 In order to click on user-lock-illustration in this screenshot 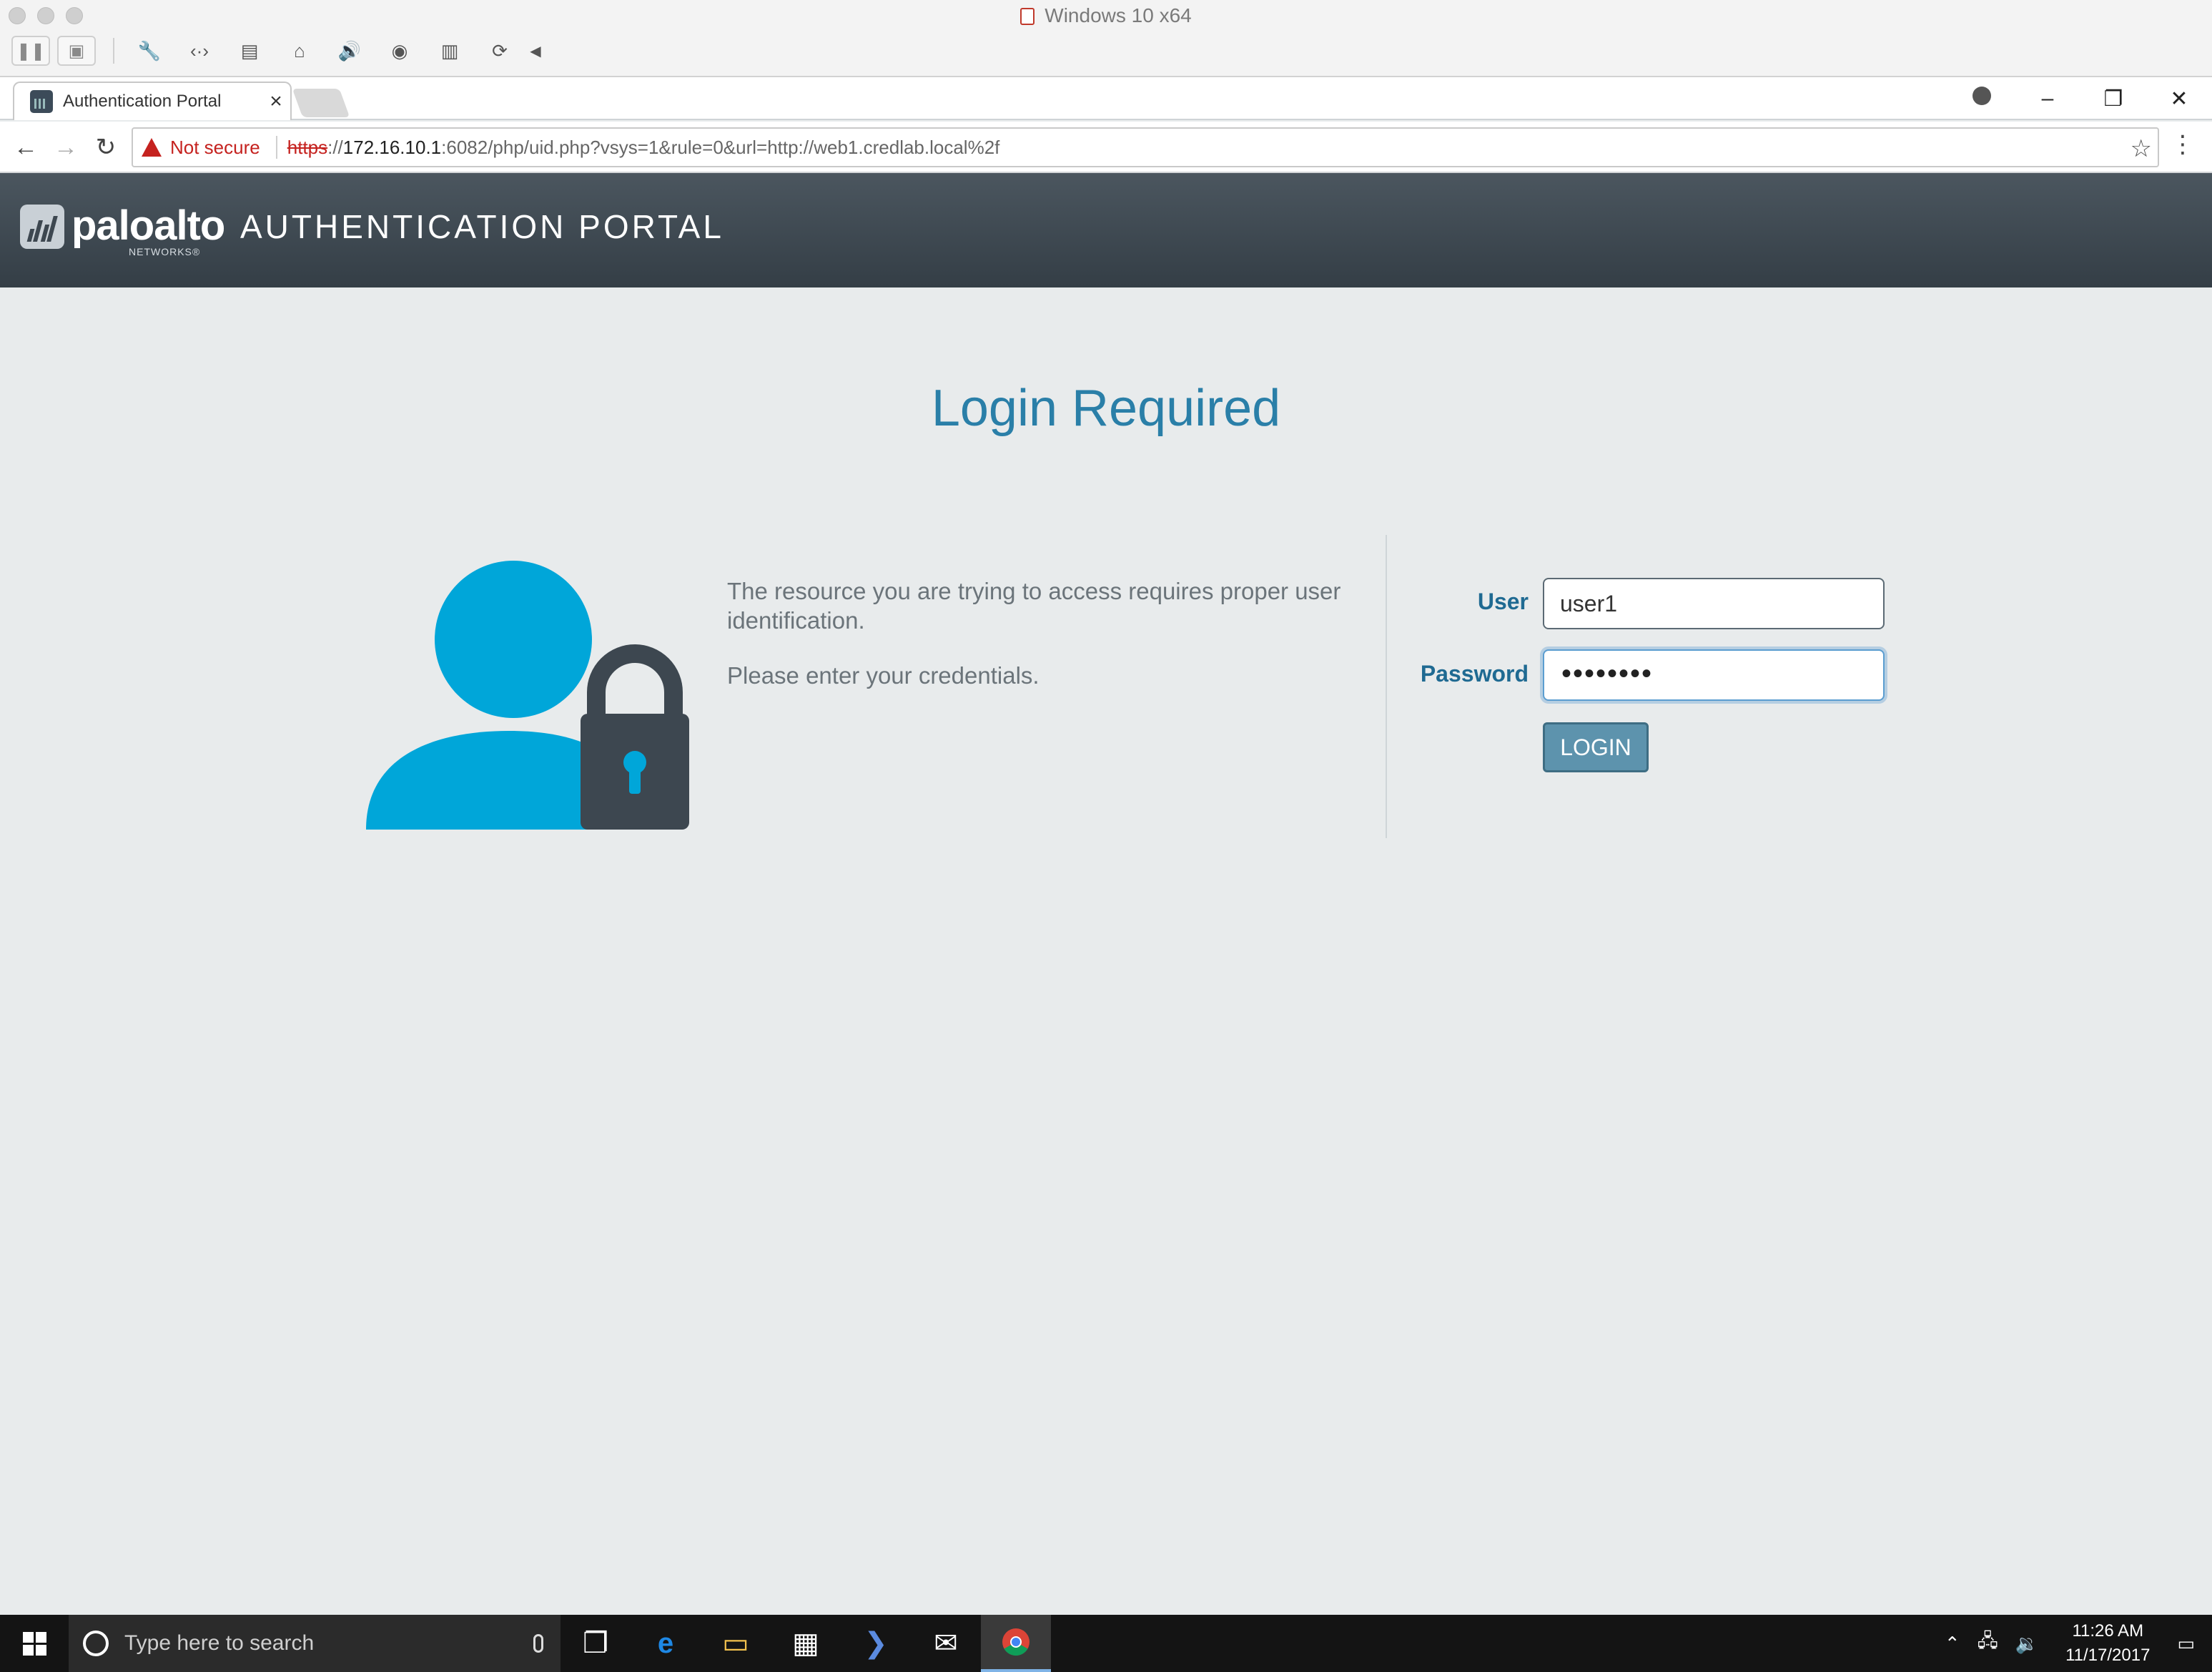, I will do `click(527, 695)`.